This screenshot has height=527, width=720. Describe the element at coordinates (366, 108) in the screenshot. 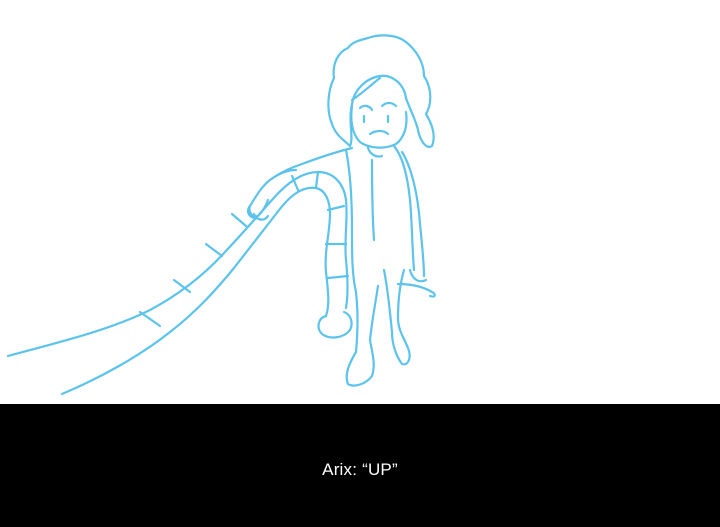

I see `eyebrow-left` at that location.